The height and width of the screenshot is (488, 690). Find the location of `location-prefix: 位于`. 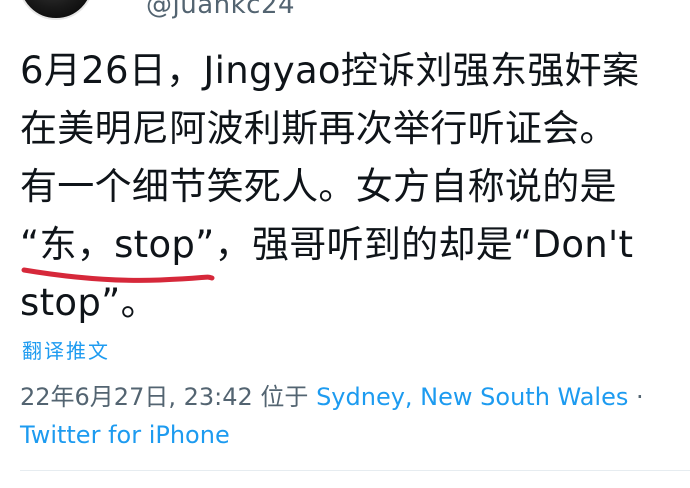

location-prefix: 位于 is located at coordinates (284, 397).